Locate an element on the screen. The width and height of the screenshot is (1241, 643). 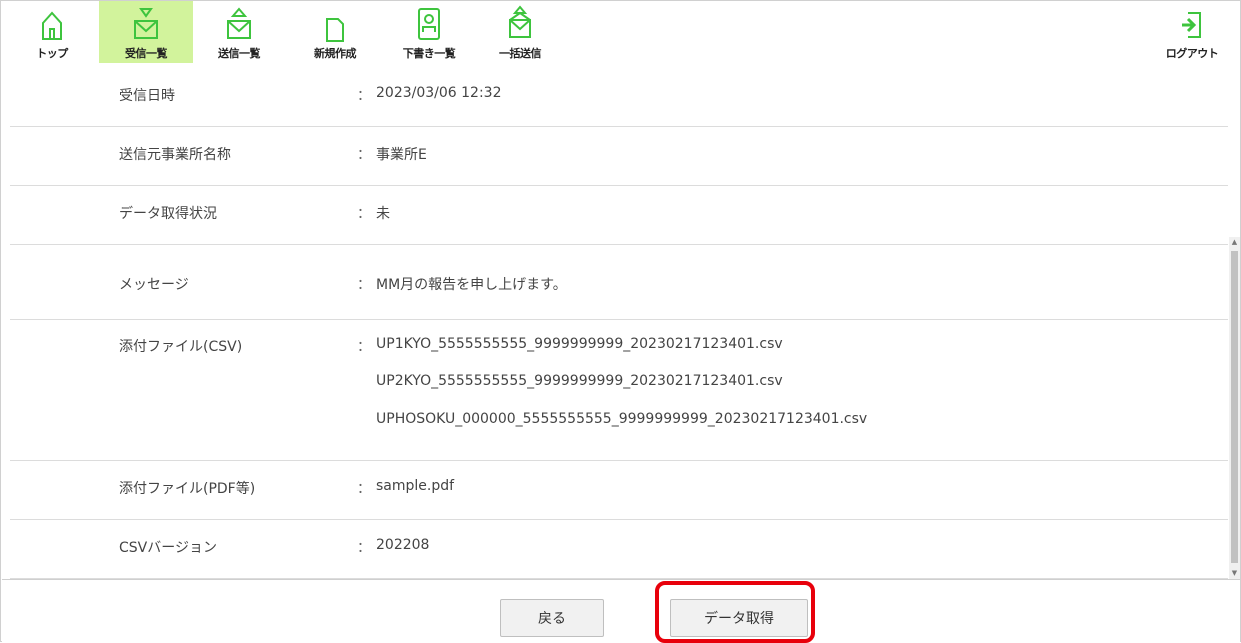
received-at-label: 受信日時 is located at coordinates (147, 96).